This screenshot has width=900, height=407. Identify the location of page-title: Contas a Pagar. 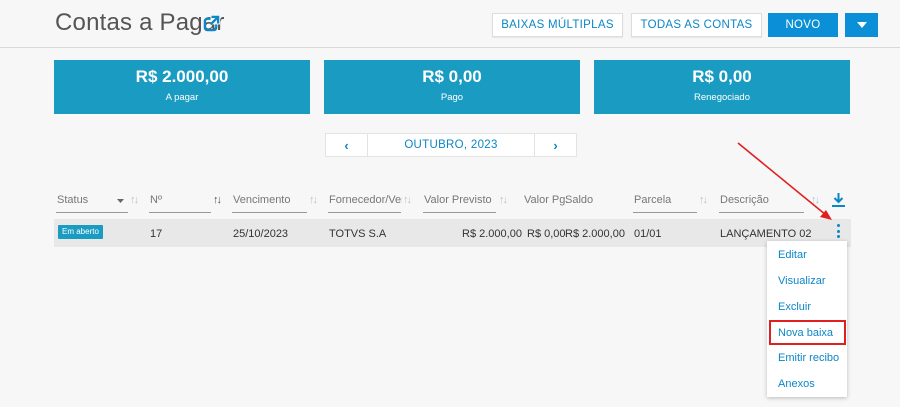
(140, 22).